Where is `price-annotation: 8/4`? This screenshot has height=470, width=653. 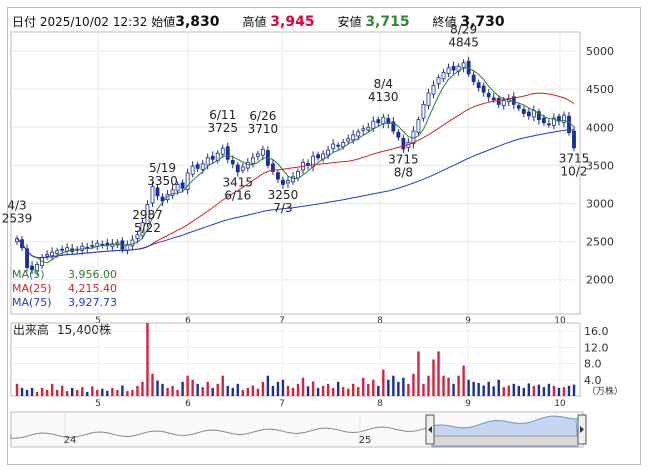 price-annotation: 8/4 is located at coordinates (383, 84).